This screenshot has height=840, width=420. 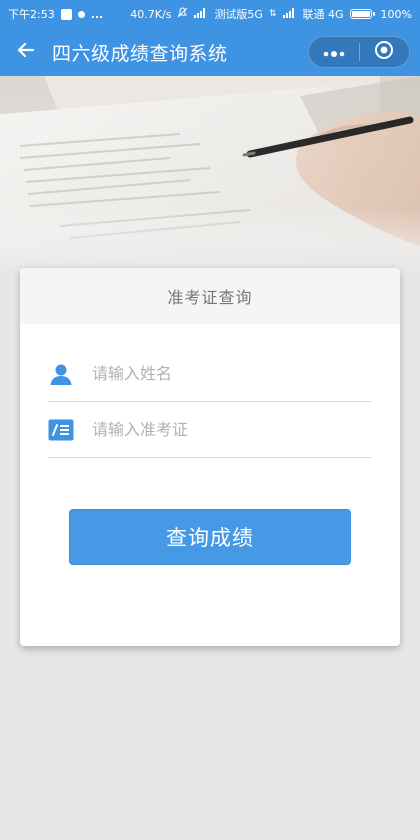 I want to click on name-input, so click(x=222, y=373).